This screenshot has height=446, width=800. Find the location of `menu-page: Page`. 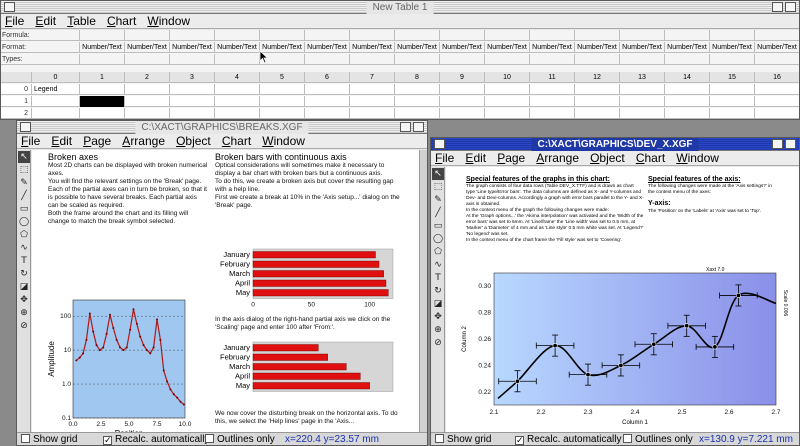

menu-page: Page is located at coordinates (97, 141).